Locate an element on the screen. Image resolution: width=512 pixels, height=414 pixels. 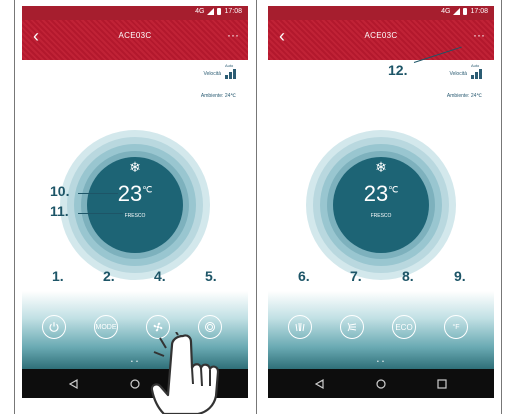
horizontal-swing-icon is located at coordinates (352, 327).